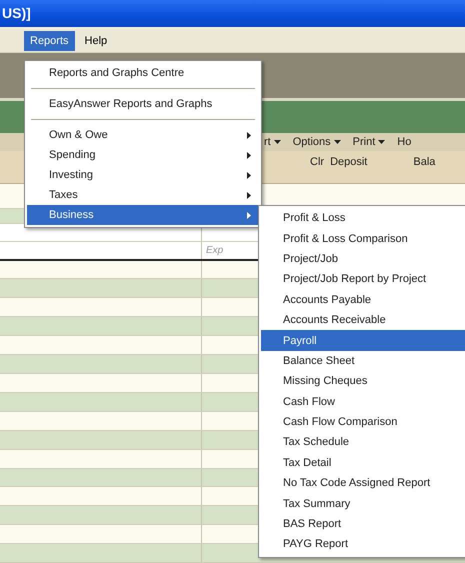 The width and height of the screenshot is (465, 563). Describe the element at coordinates (143, 155) in the screenshot. I see `menu-item: Spending` at that location.